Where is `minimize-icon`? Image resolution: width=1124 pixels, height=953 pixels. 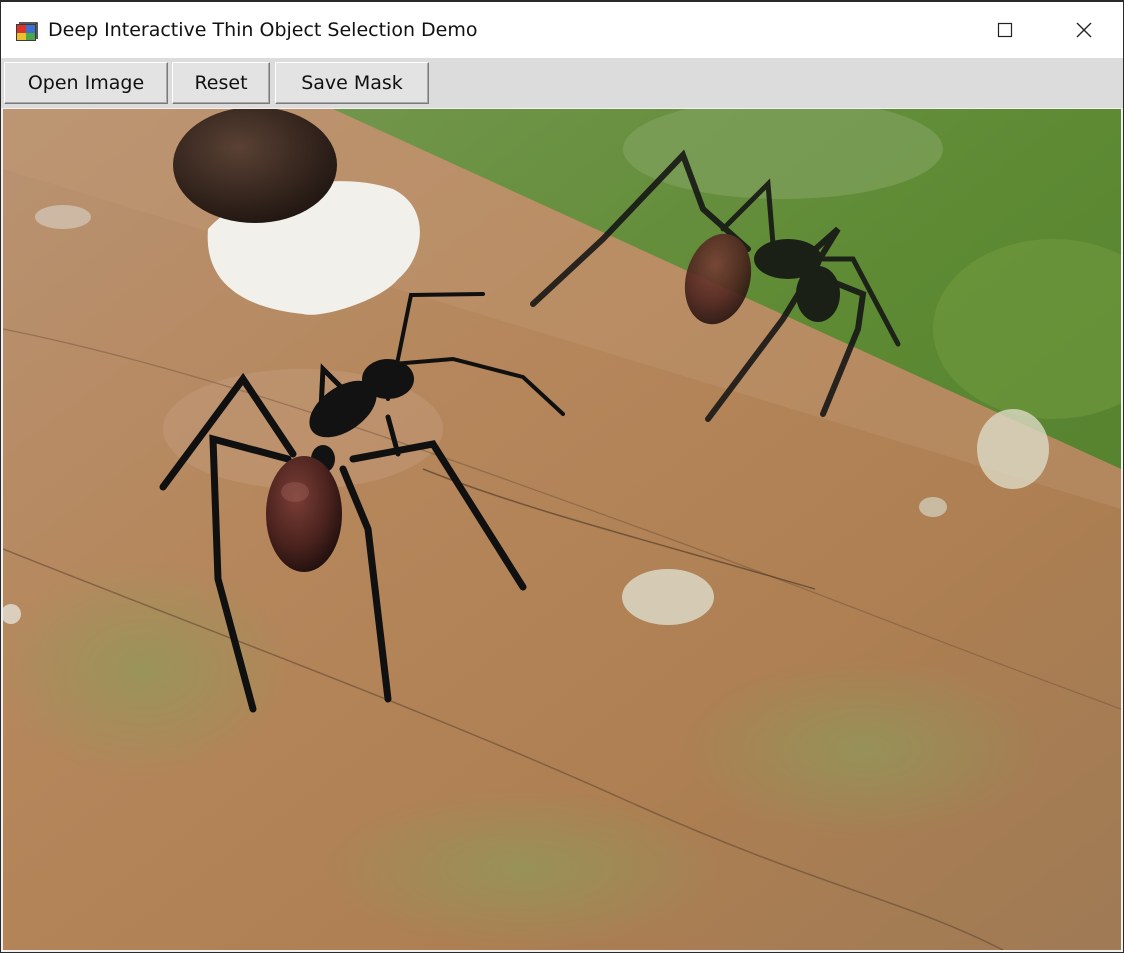 minimize-icon is located at coordinates (926, 30).